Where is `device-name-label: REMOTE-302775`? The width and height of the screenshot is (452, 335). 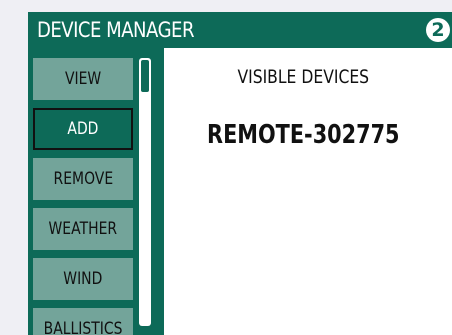 device-name-label: REMOTE-302775 is located at coordinates (303, 135).